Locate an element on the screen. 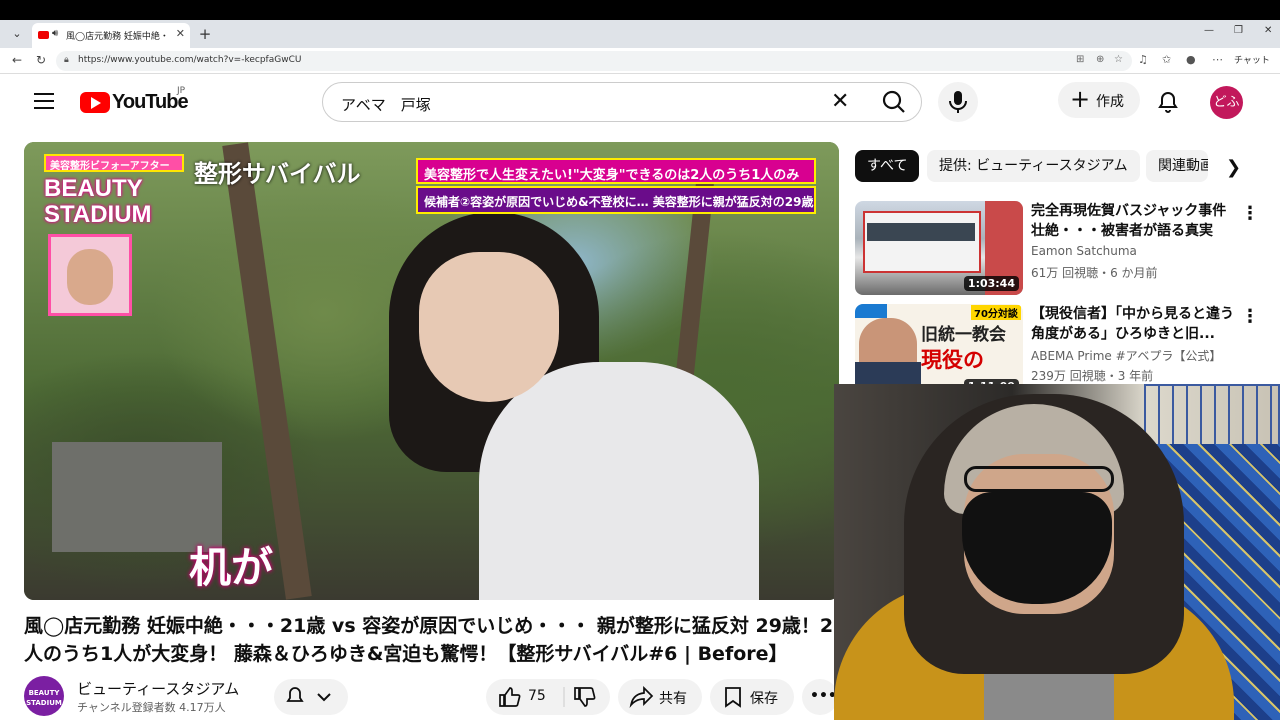 Image resolution: width=1280 pixels, height=720 pixels. tab-strip: ⌄ 🔊︎ 風◯店元勤務 妊娠中絶・・・21歳 ✕ + — ❐ ✕ is located at coordinates (640, 34).